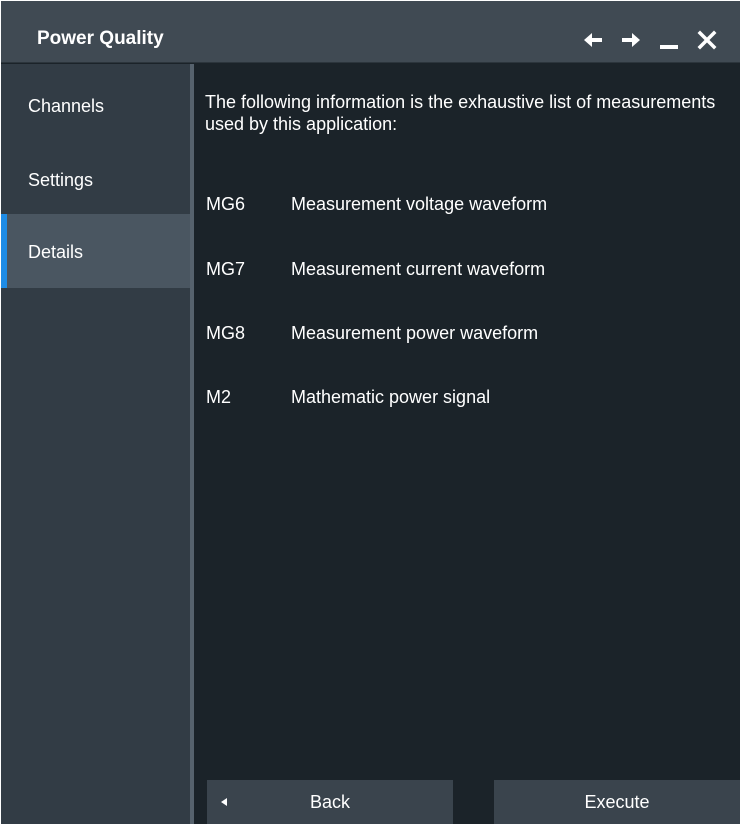  I want to click on arrow-right-icon, so click(631, 40).